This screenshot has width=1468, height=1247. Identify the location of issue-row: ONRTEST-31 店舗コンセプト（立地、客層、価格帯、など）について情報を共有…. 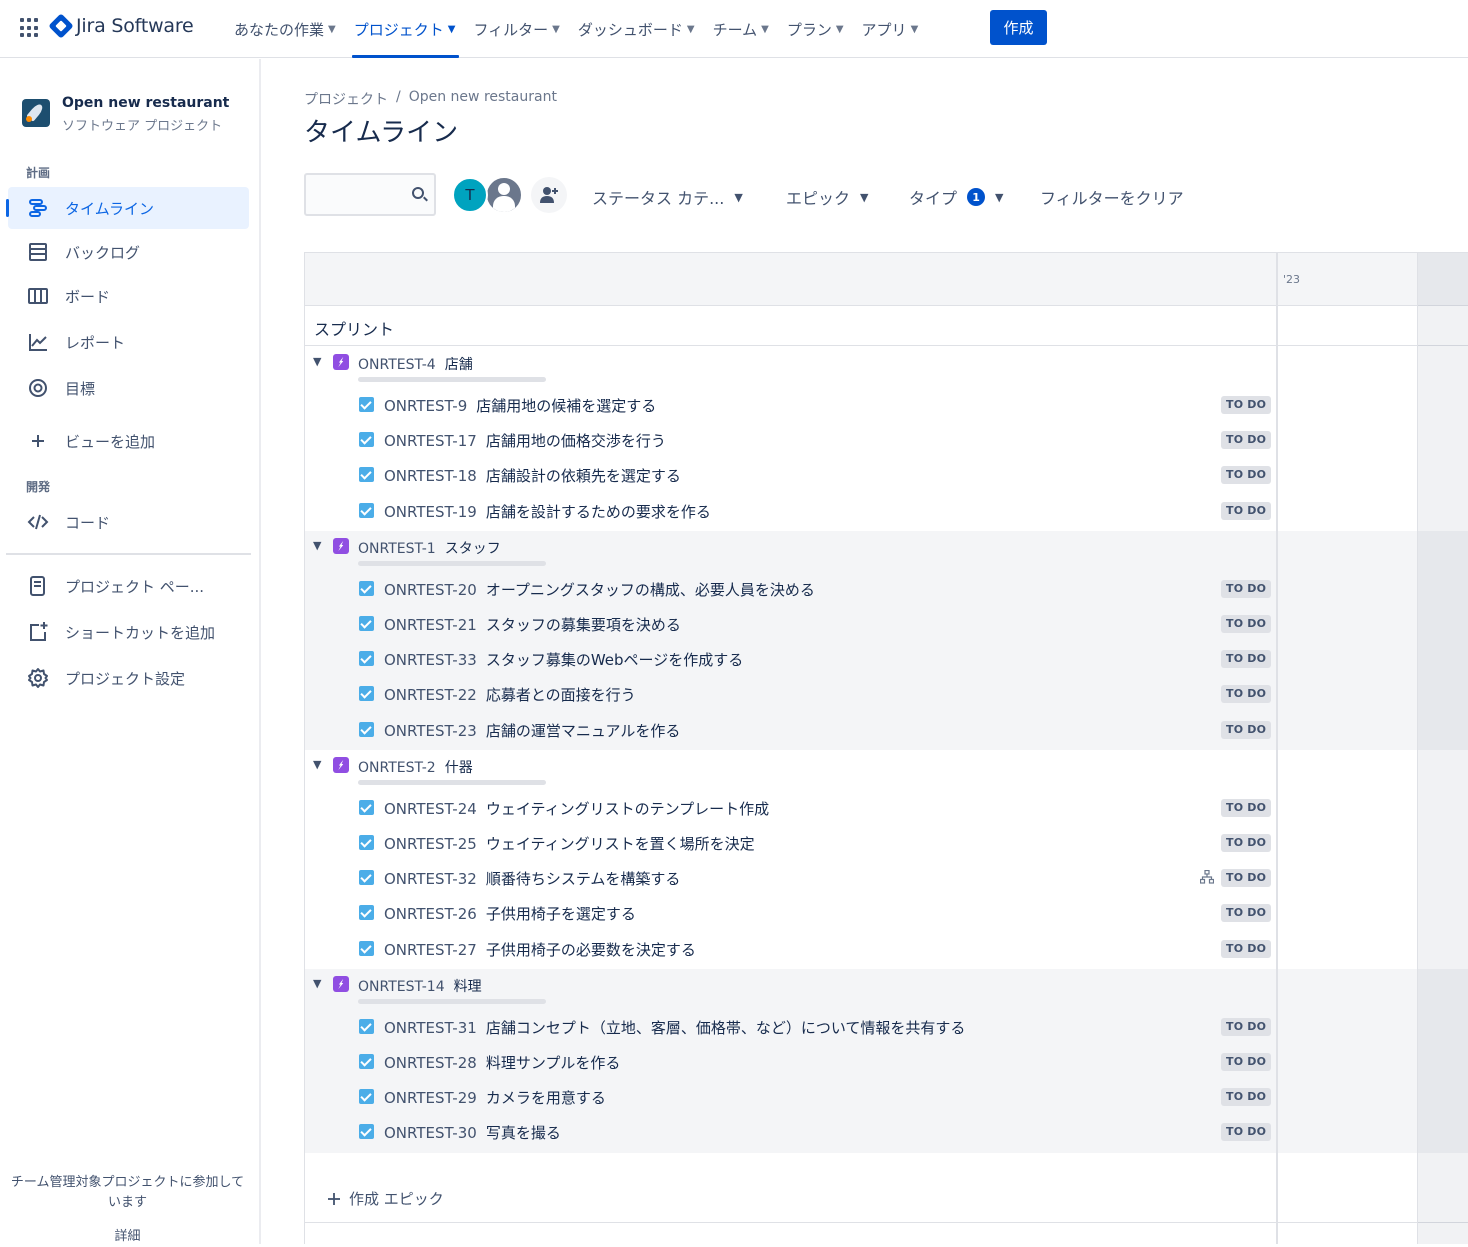
(791, 1027).